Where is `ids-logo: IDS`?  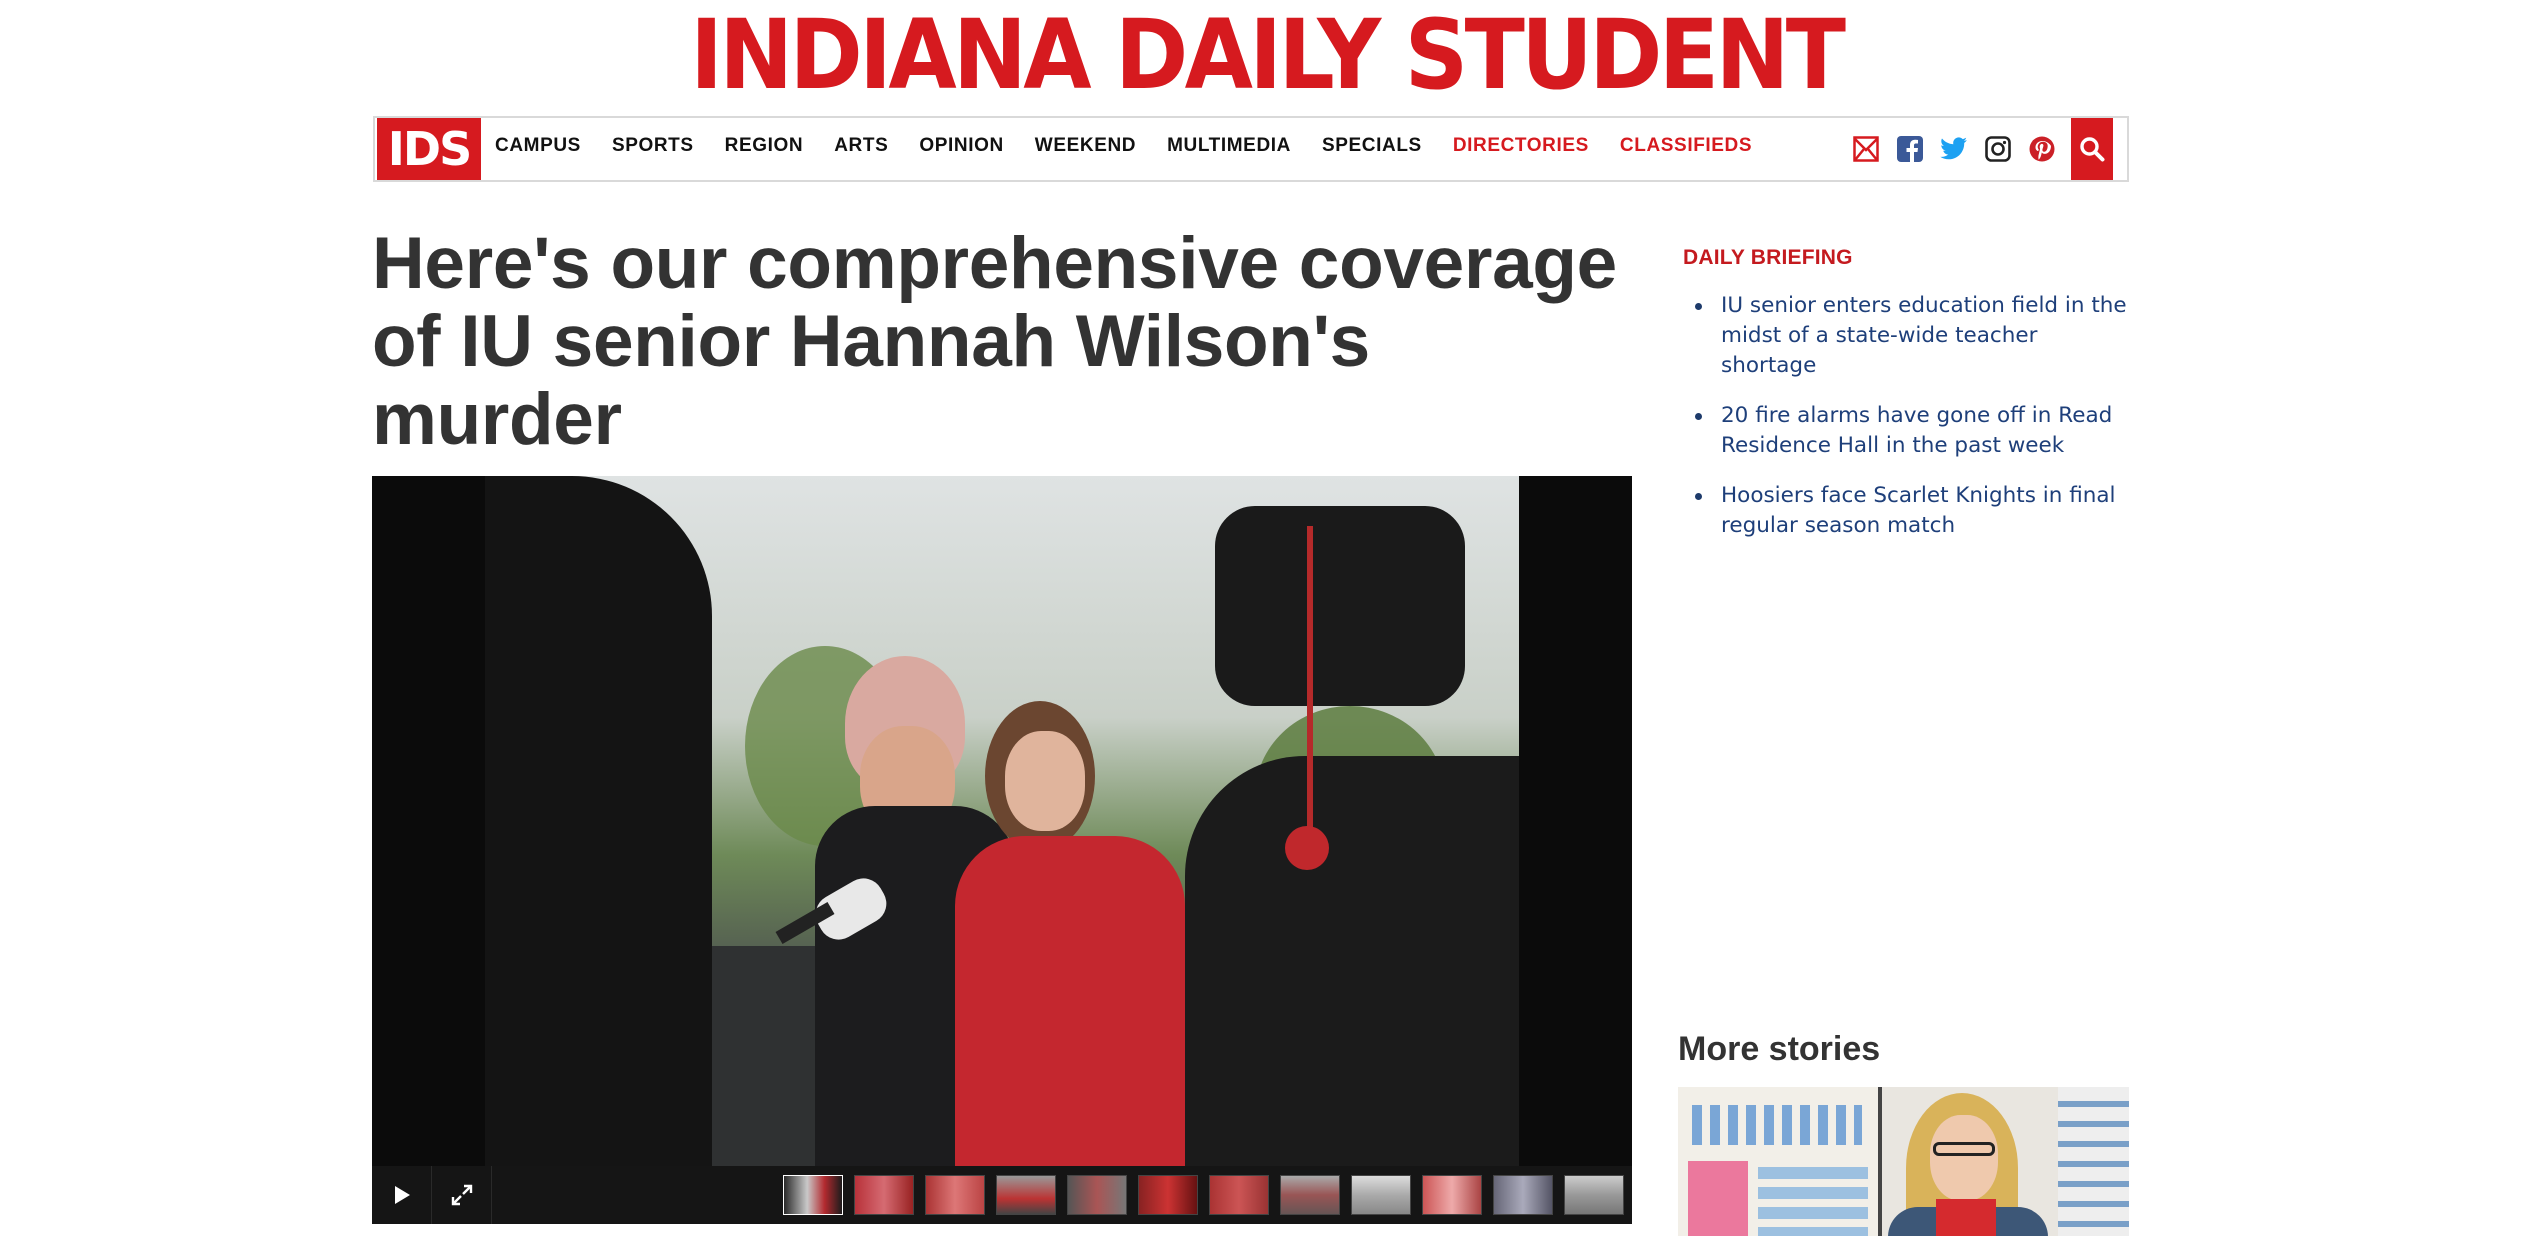 ids-logo: IDS is located at coordinates (429, 149).